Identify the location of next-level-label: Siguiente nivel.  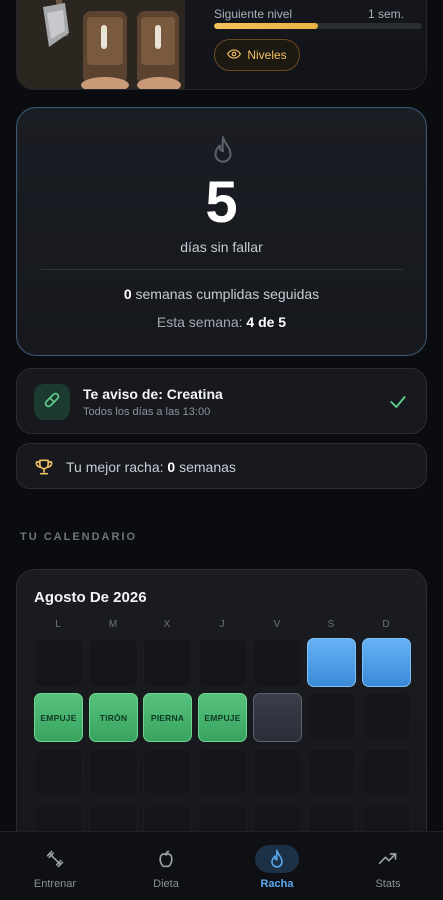
(253, 14).